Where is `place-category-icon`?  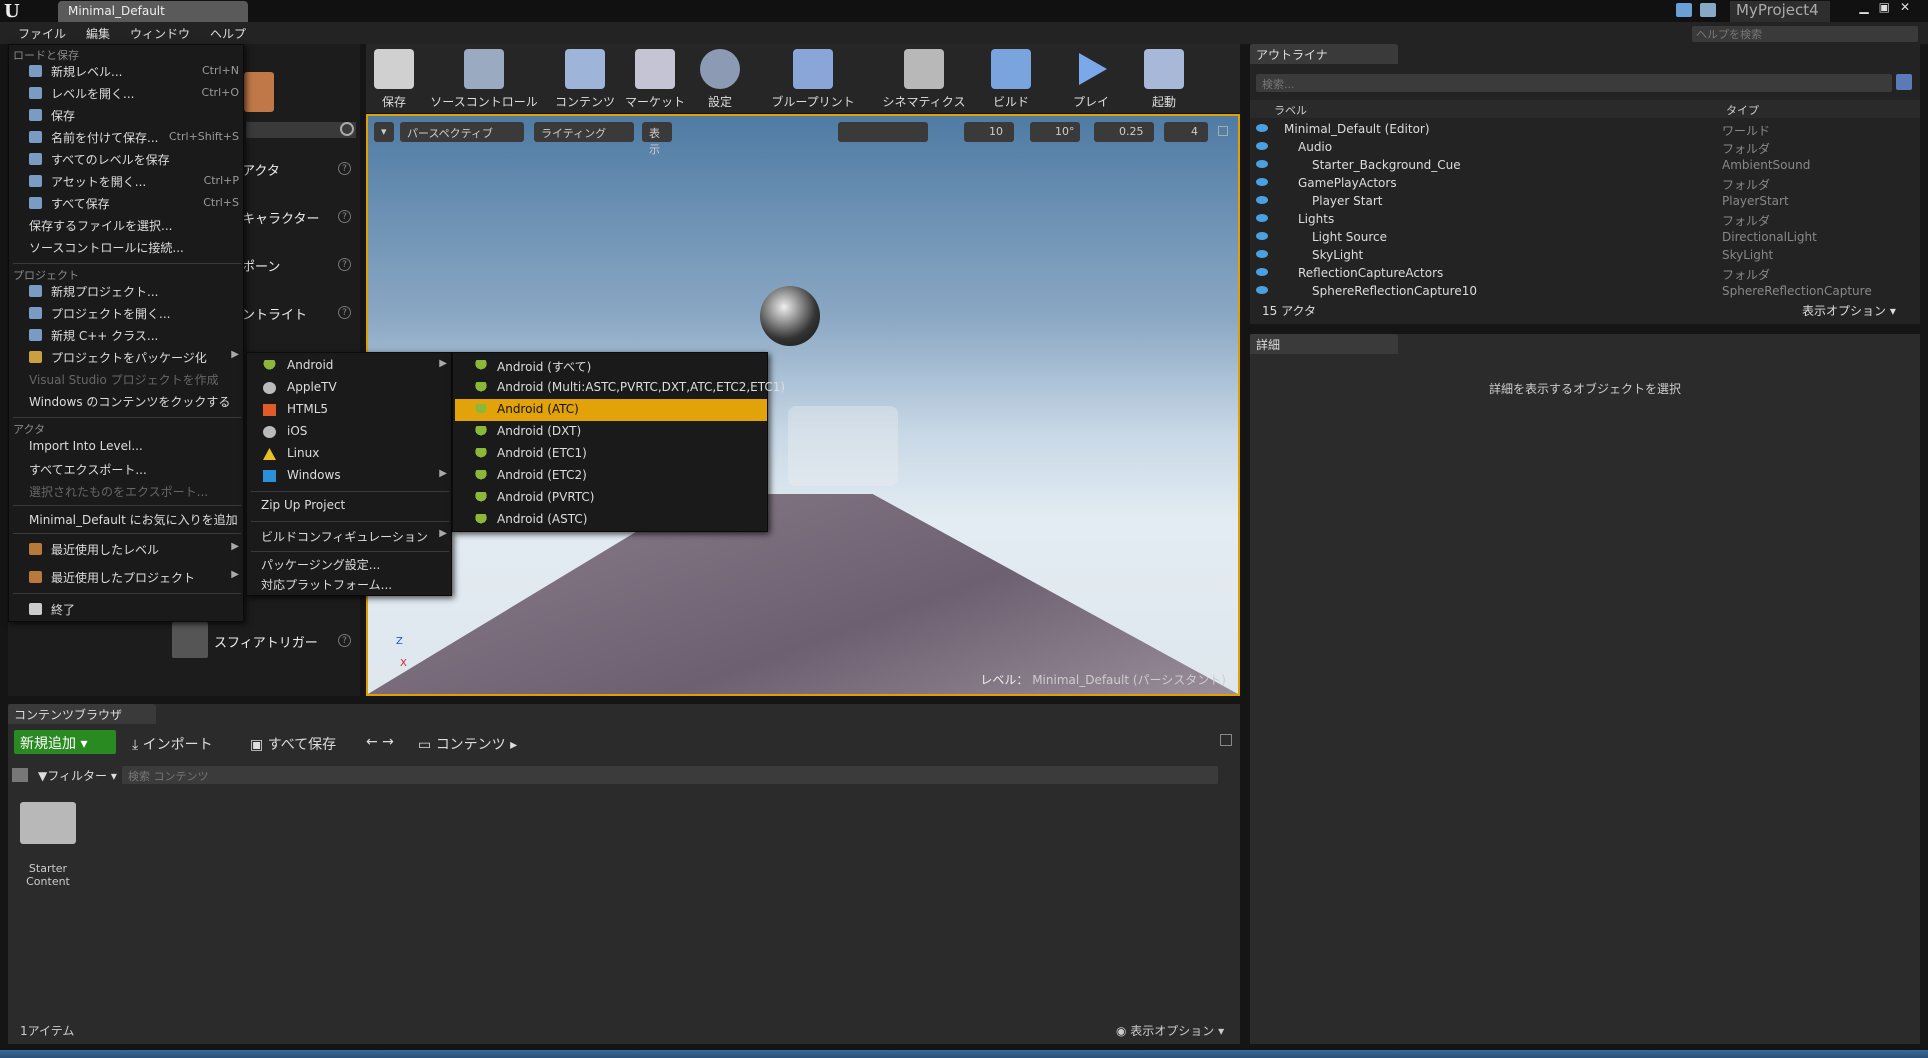 place-category-icon is located at coordinates (259, 92).